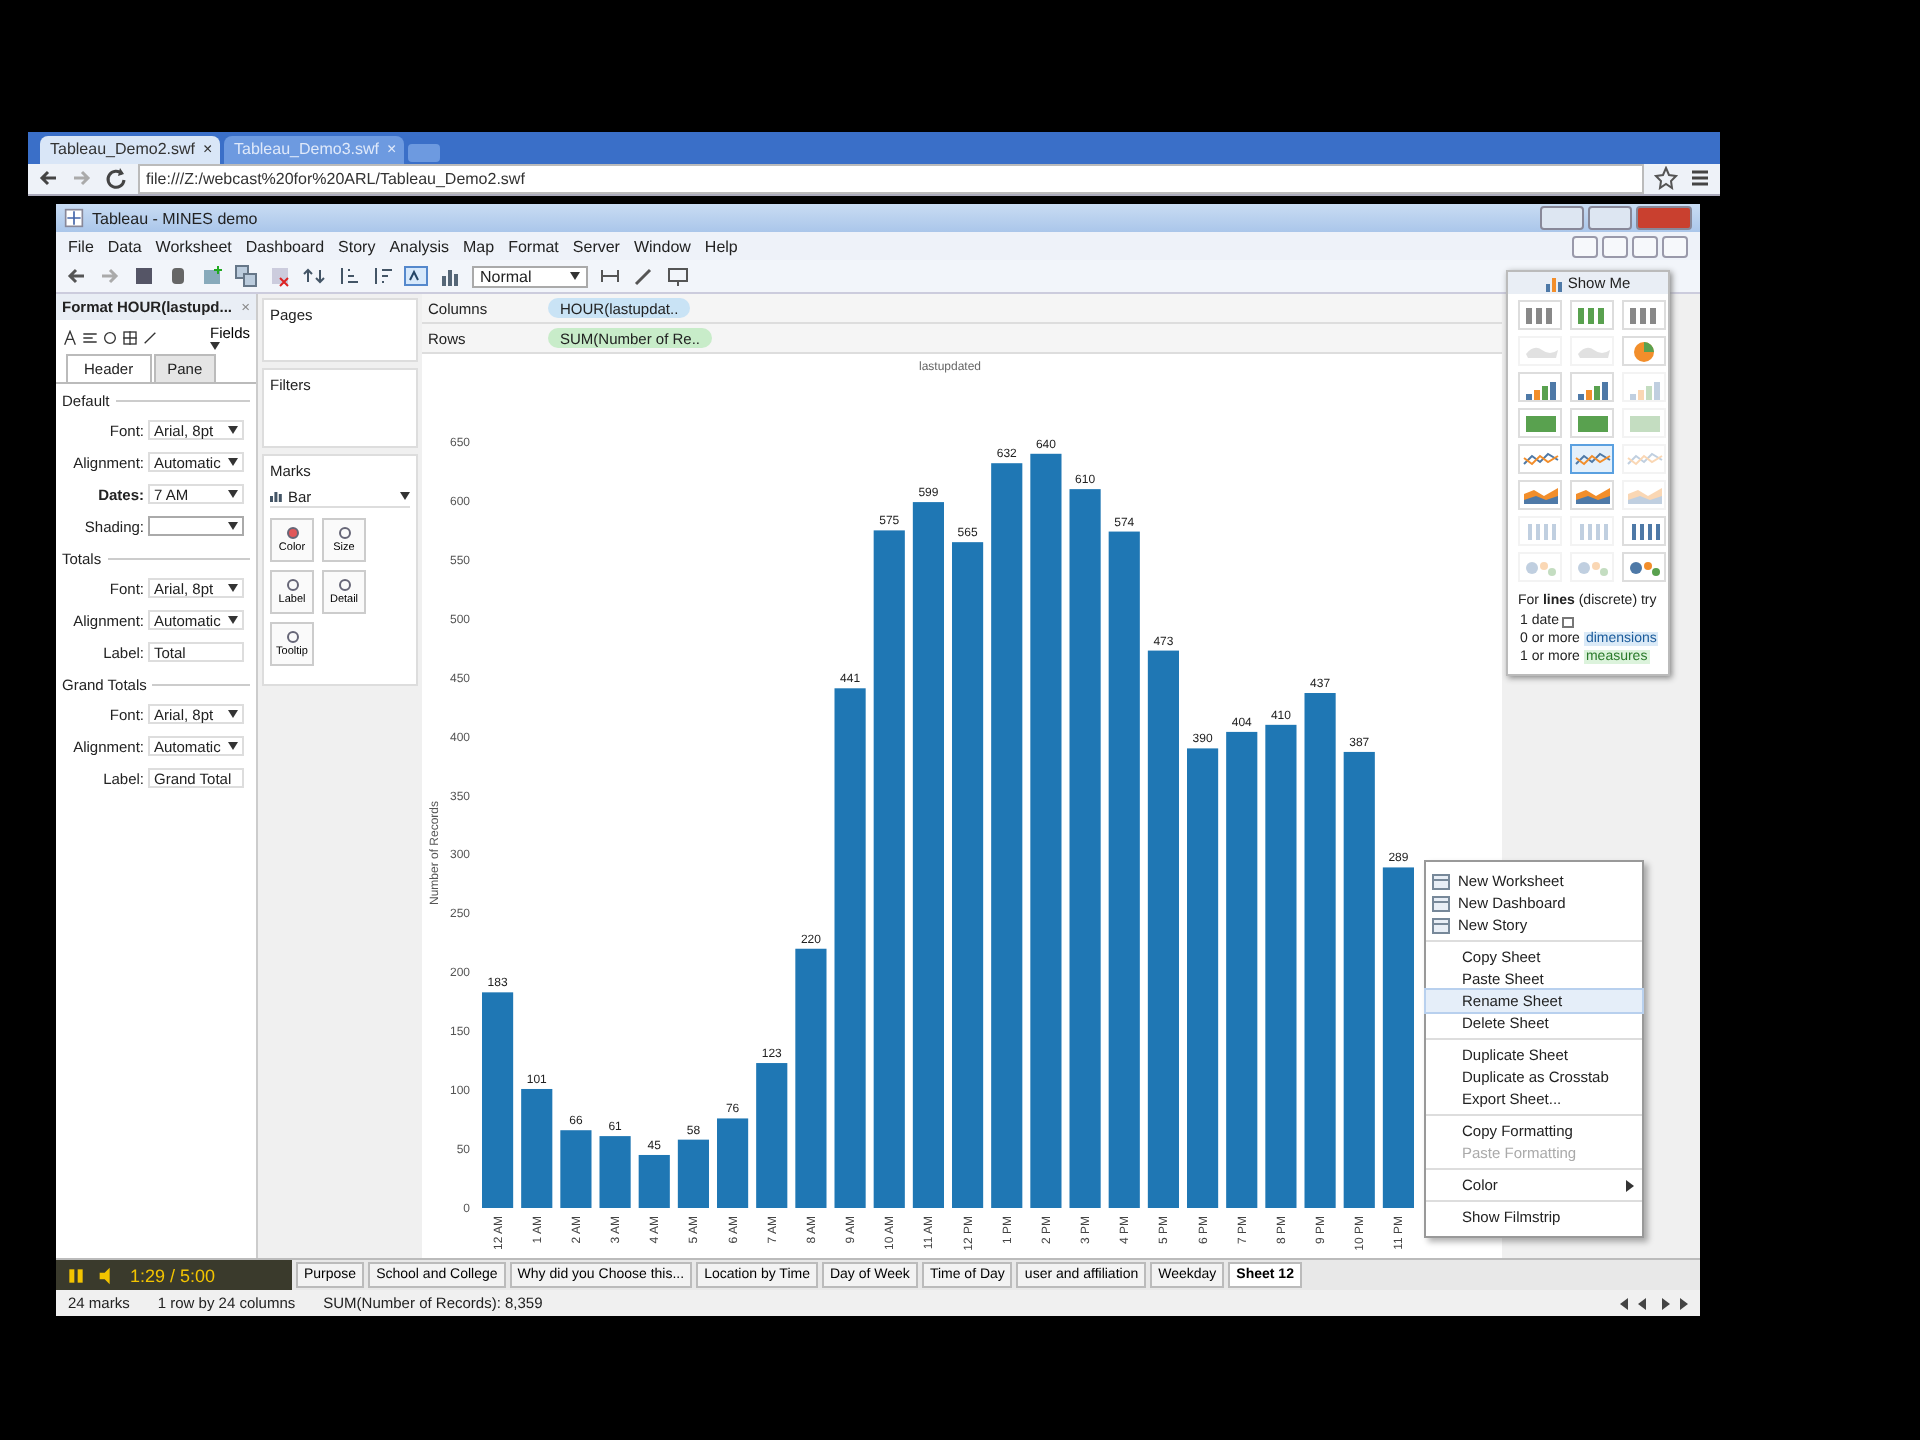 The width and height of the screenshot is (1920, 1440). What do you see at coordinates (644, 276) in the screenshot?
I see `highlight-icon` at bounding box center [644, 276].